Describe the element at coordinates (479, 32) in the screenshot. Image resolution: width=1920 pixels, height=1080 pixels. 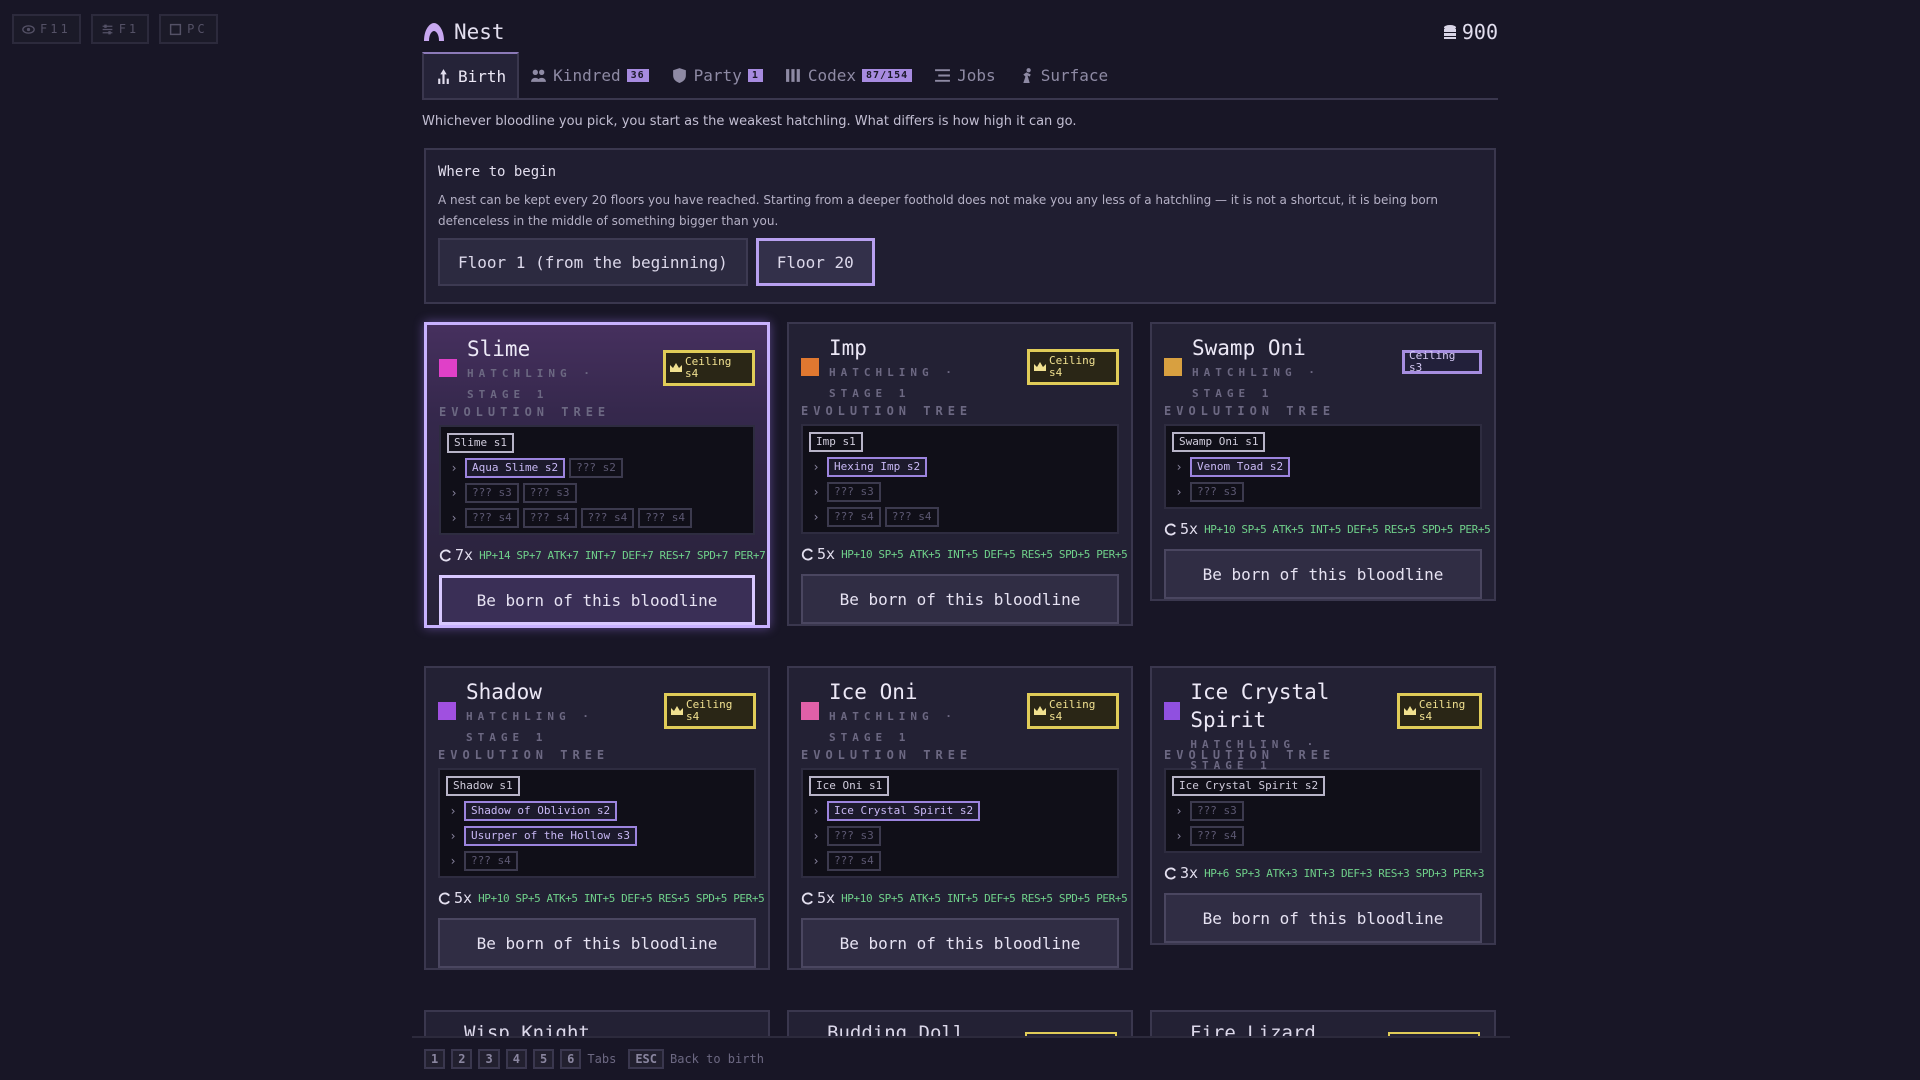
I see `page-title-text: Nest` at that location.